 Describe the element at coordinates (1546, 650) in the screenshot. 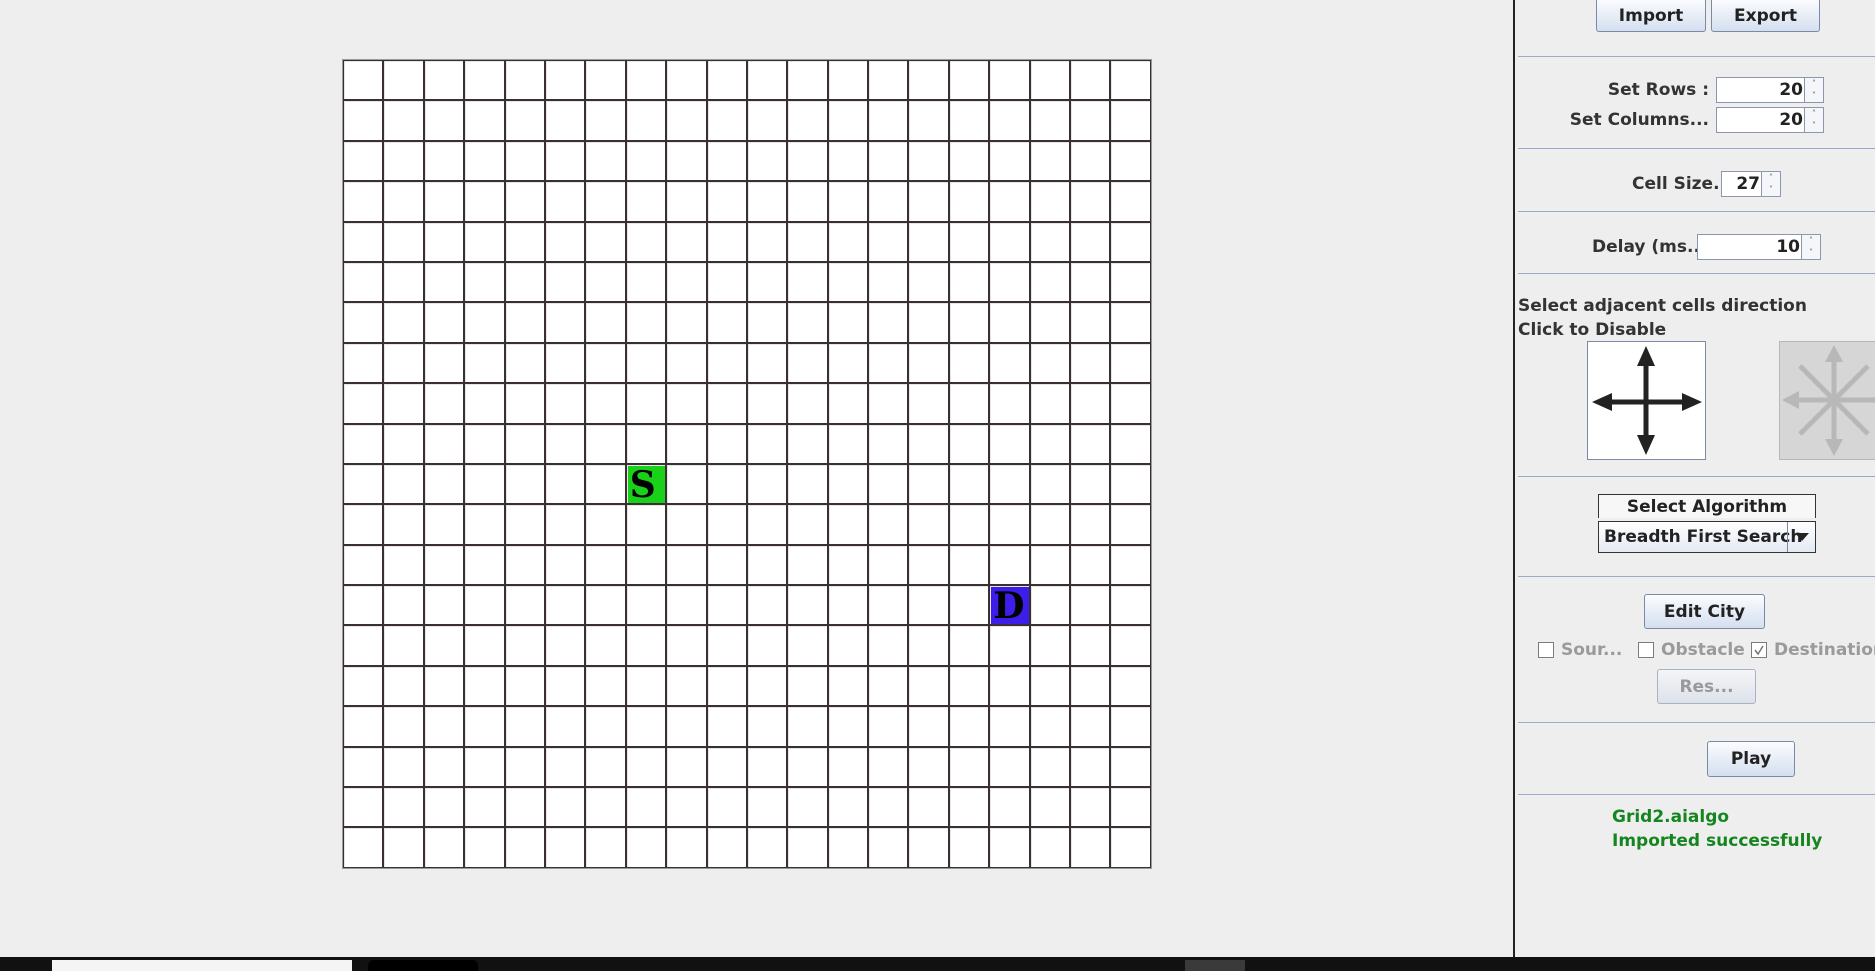

I see `source-checkbox-box` at that location.